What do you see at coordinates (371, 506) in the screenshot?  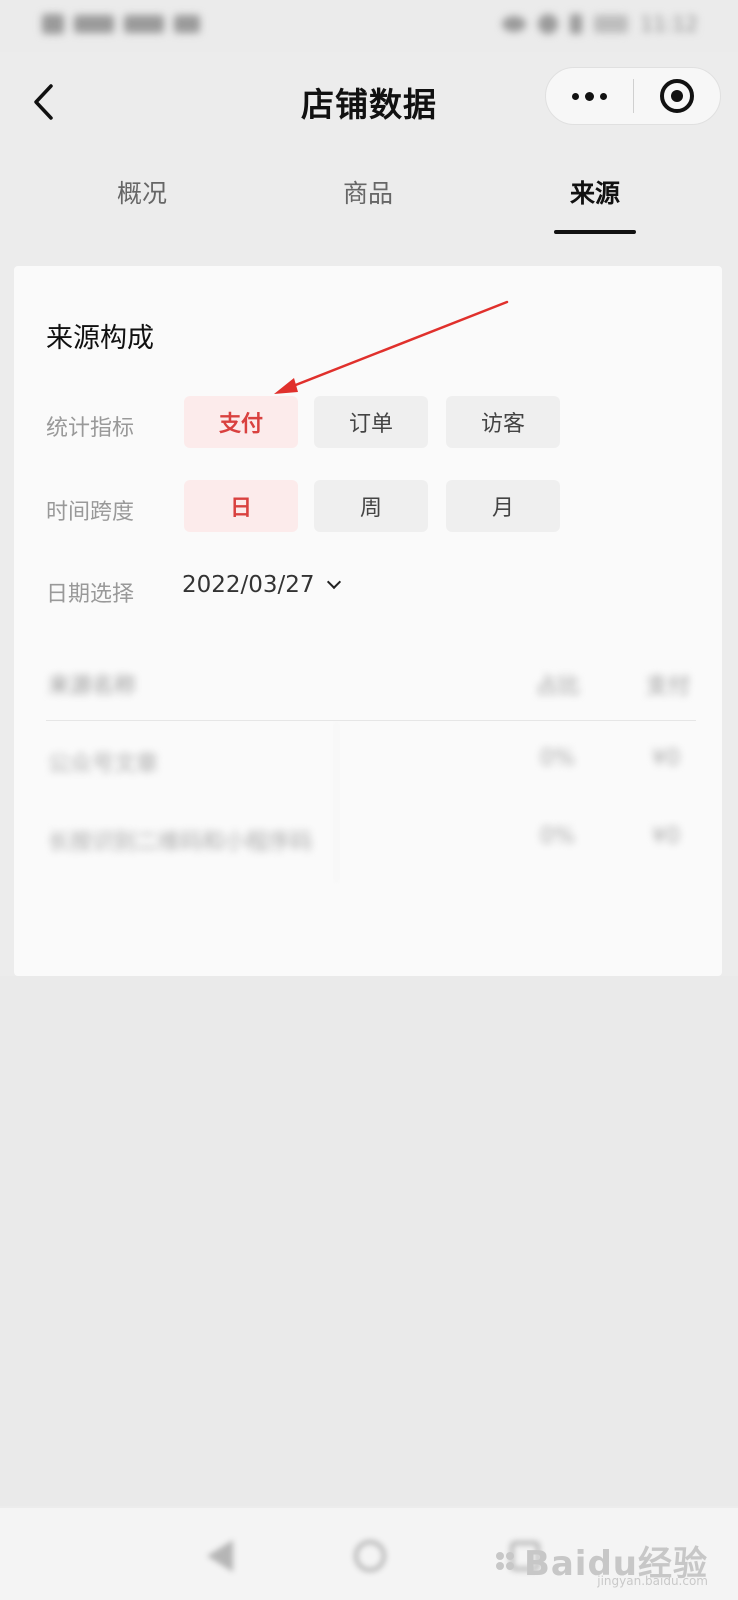 I see `span-option-week: 周` at bounding box center [371, 506].